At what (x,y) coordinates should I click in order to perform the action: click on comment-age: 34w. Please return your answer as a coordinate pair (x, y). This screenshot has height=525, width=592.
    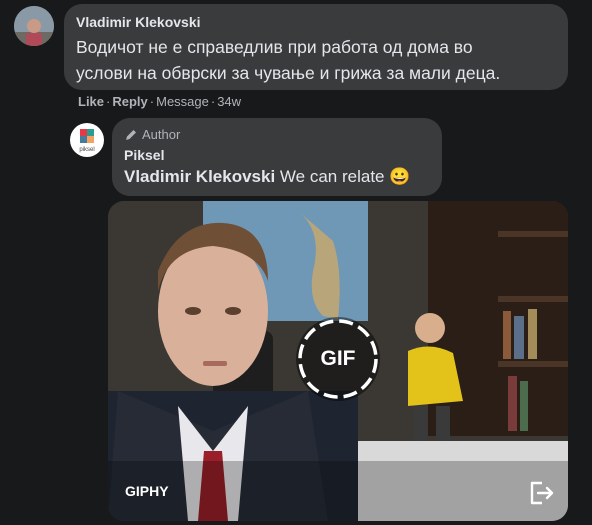
    Looking at the image, I should click on (229, 101).